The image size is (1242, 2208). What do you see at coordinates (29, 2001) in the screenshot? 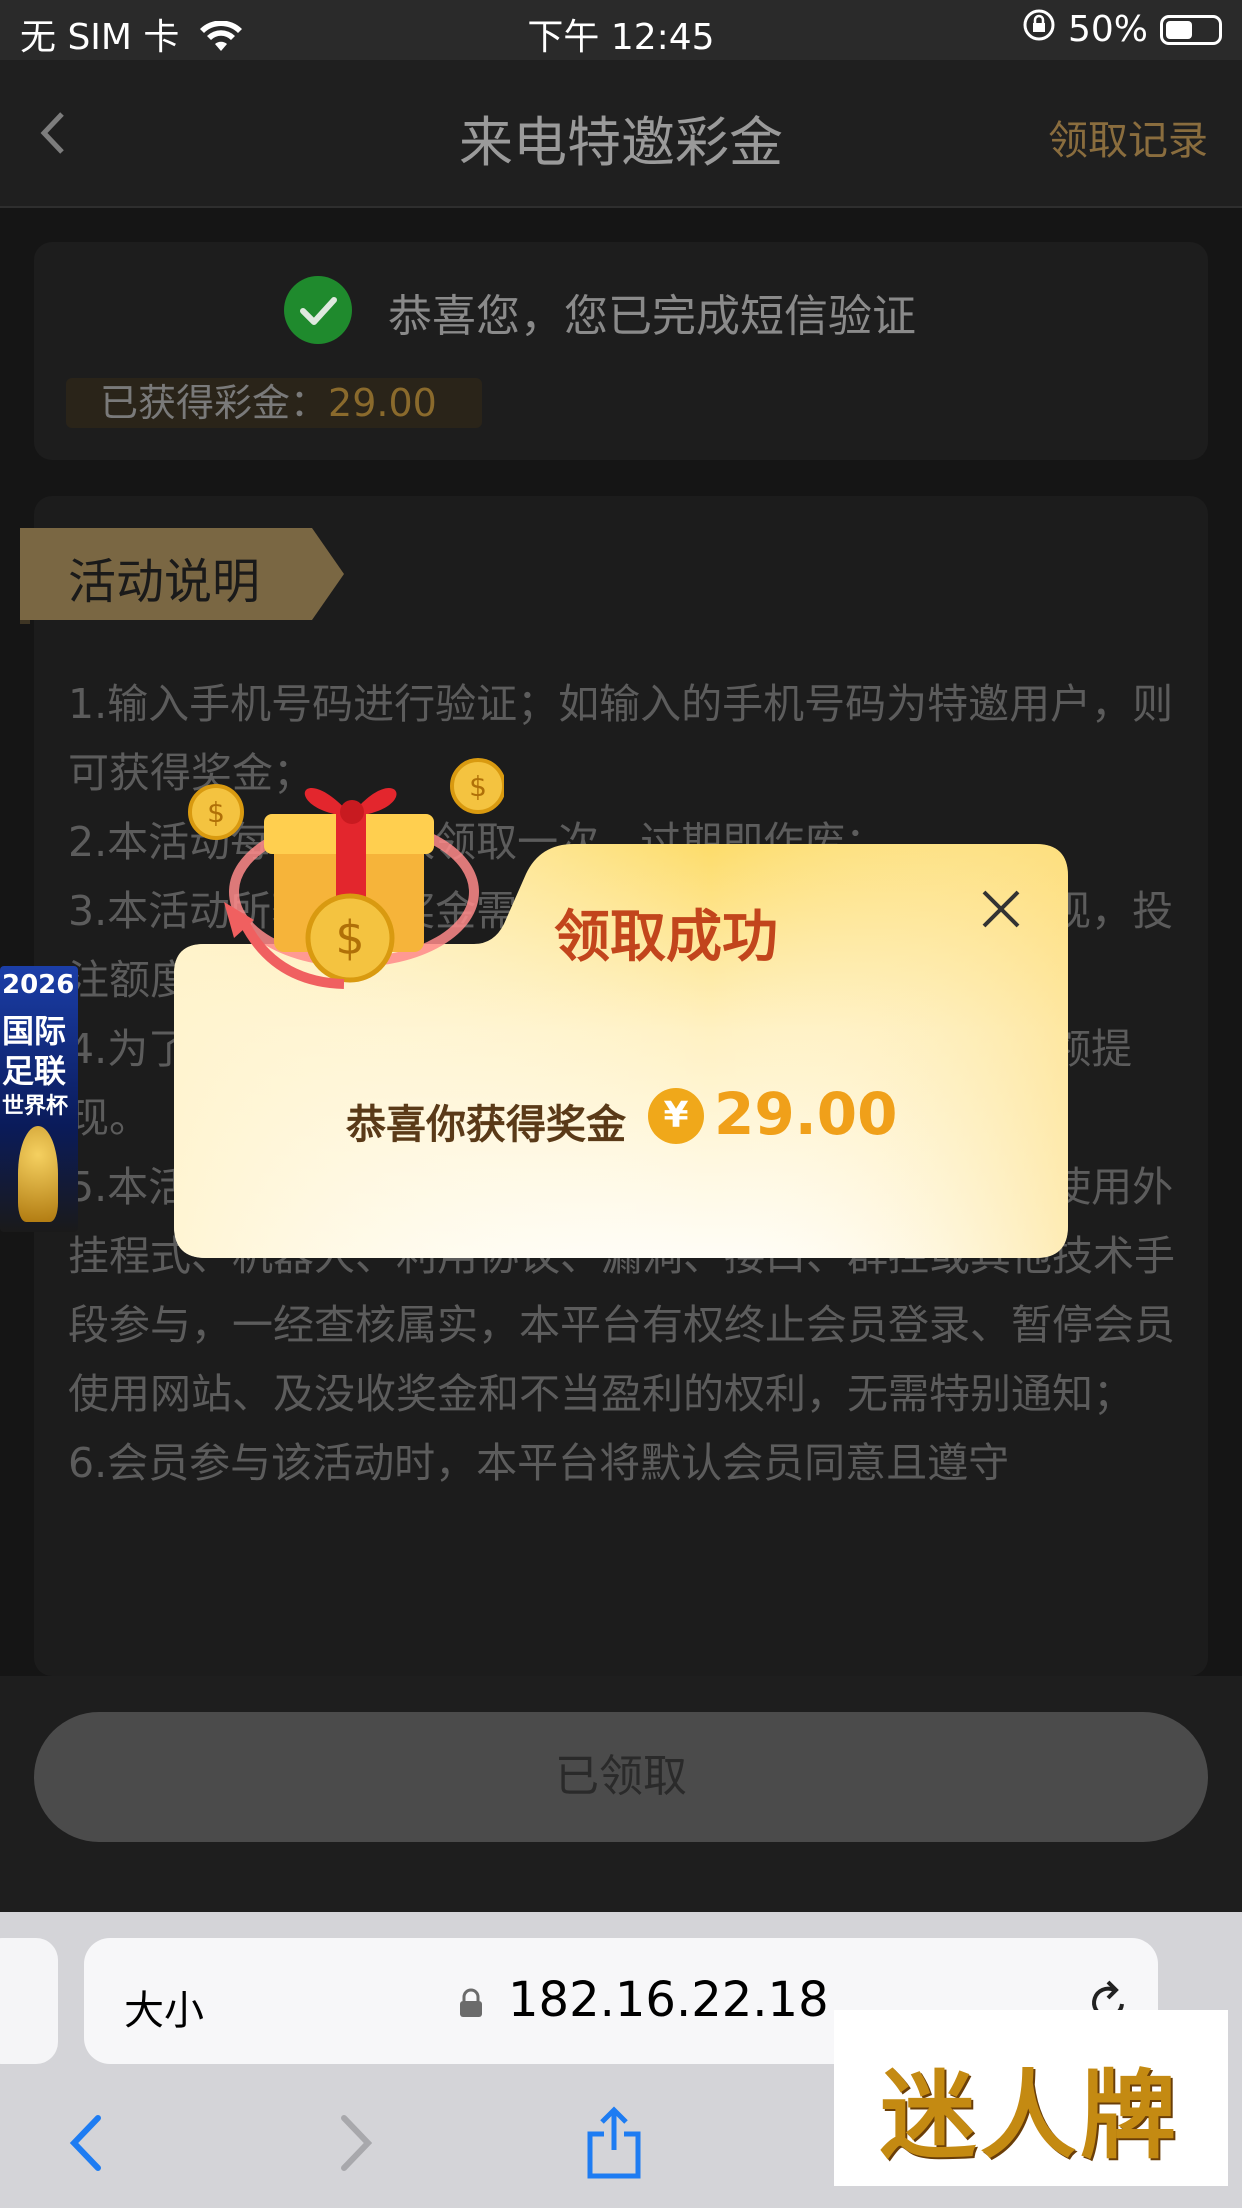
I see `previous-tab-preview` at bounding box center [29, 2001].